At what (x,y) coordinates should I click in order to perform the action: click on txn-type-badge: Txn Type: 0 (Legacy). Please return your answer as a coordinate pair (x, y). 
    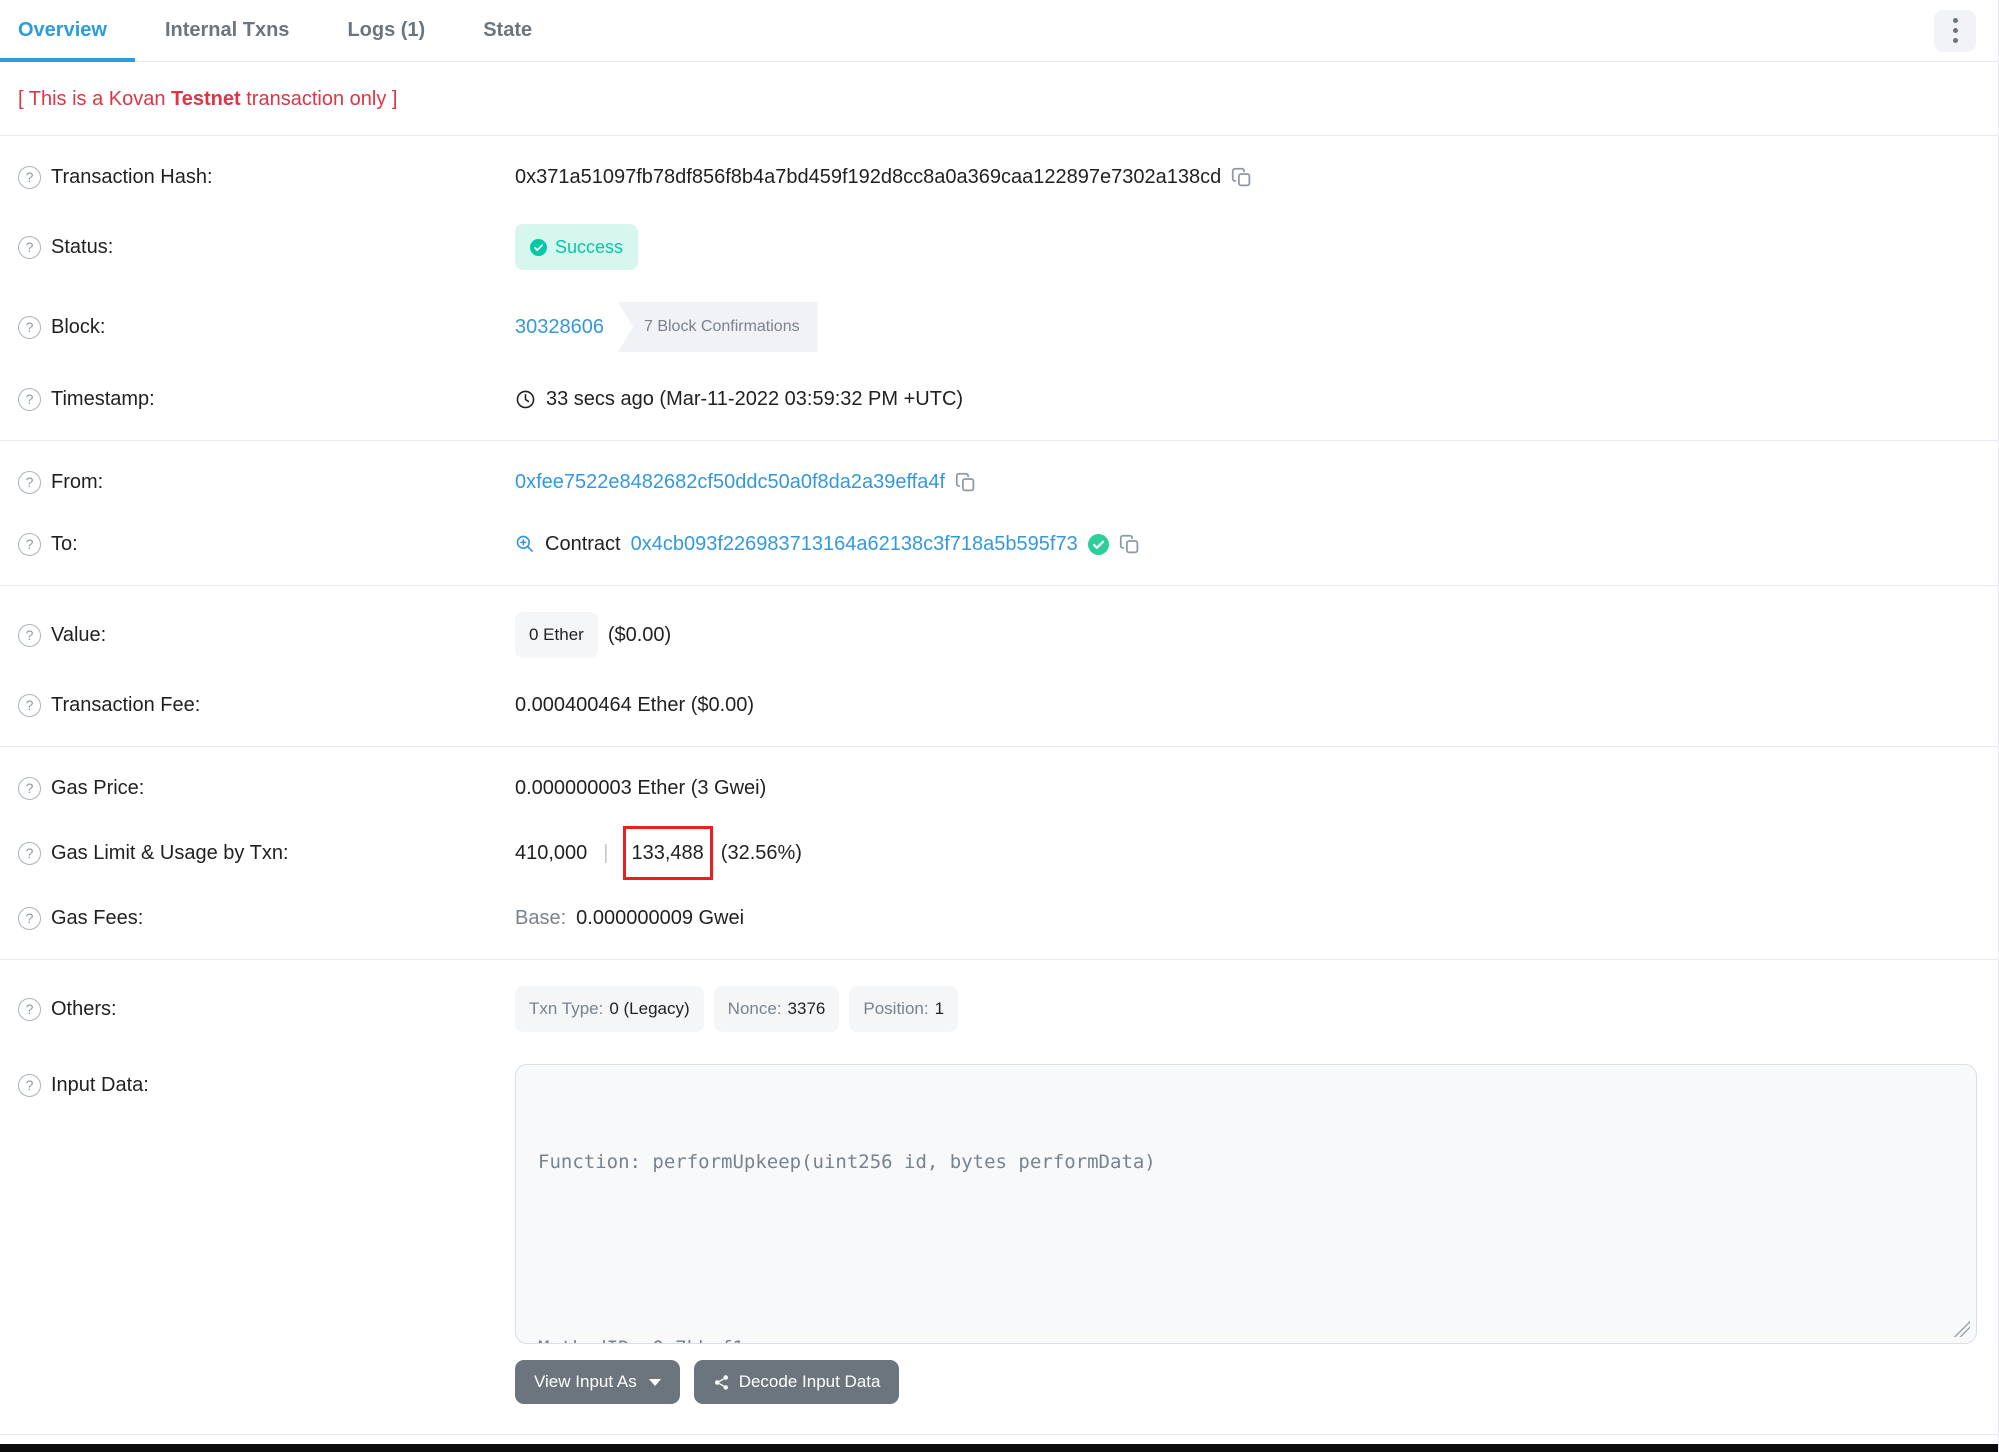
    Looking at the image, I should click on (609, 1009).